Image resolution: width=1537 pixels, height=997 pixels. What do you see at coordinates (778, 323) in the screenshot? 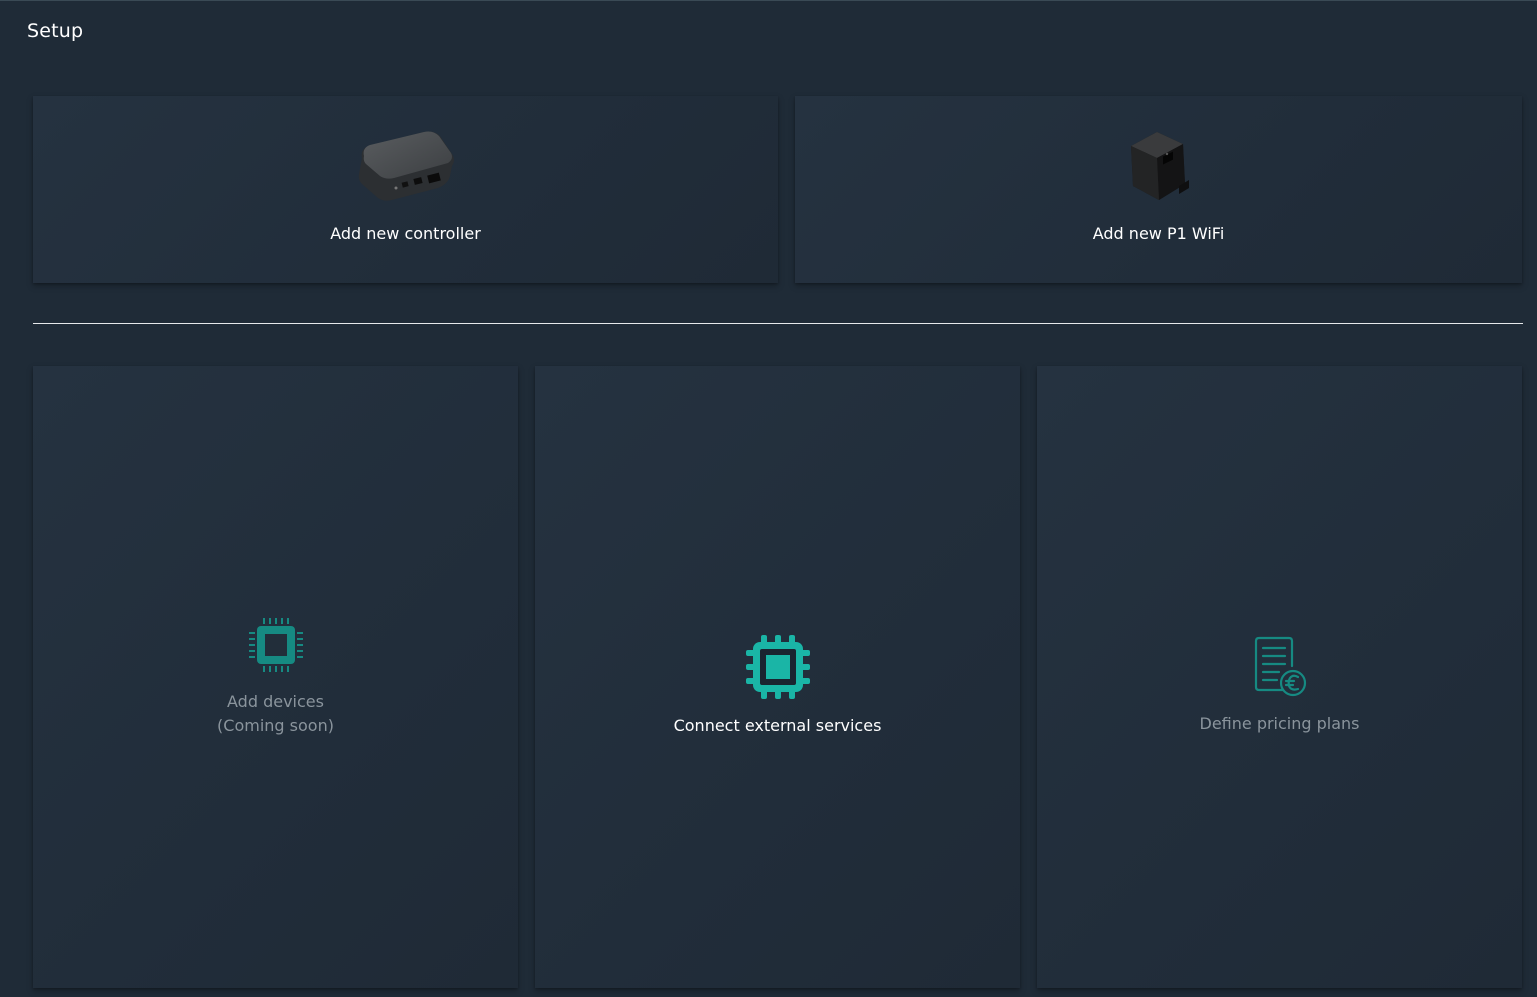
I see `section-divider` at bounding box center [778, 323].